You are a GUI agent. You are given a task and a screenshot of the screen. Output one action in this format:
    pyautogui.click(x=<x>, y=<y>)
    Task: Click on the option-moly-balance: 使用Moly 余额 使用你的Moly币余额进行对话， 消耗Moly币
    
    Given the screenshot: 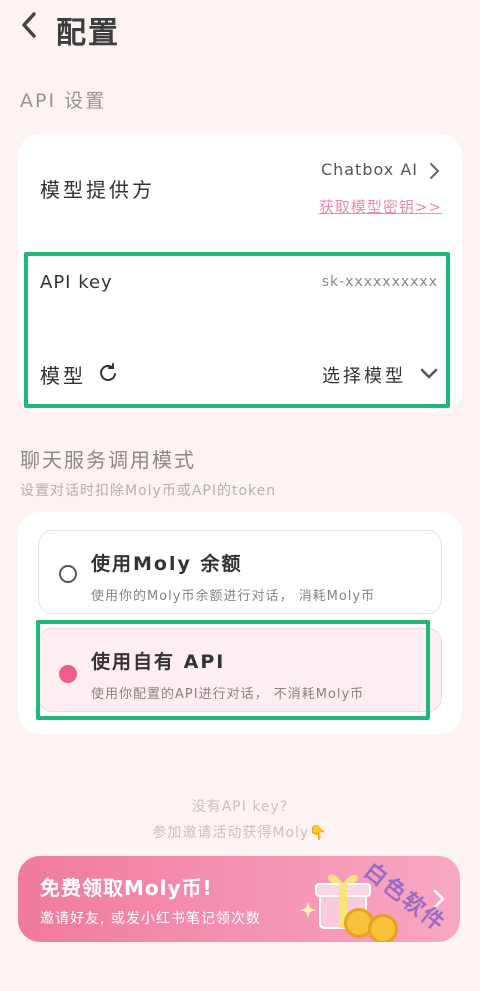 What is the action you would take?
    pyautogui.click(x=240, y=572)
    